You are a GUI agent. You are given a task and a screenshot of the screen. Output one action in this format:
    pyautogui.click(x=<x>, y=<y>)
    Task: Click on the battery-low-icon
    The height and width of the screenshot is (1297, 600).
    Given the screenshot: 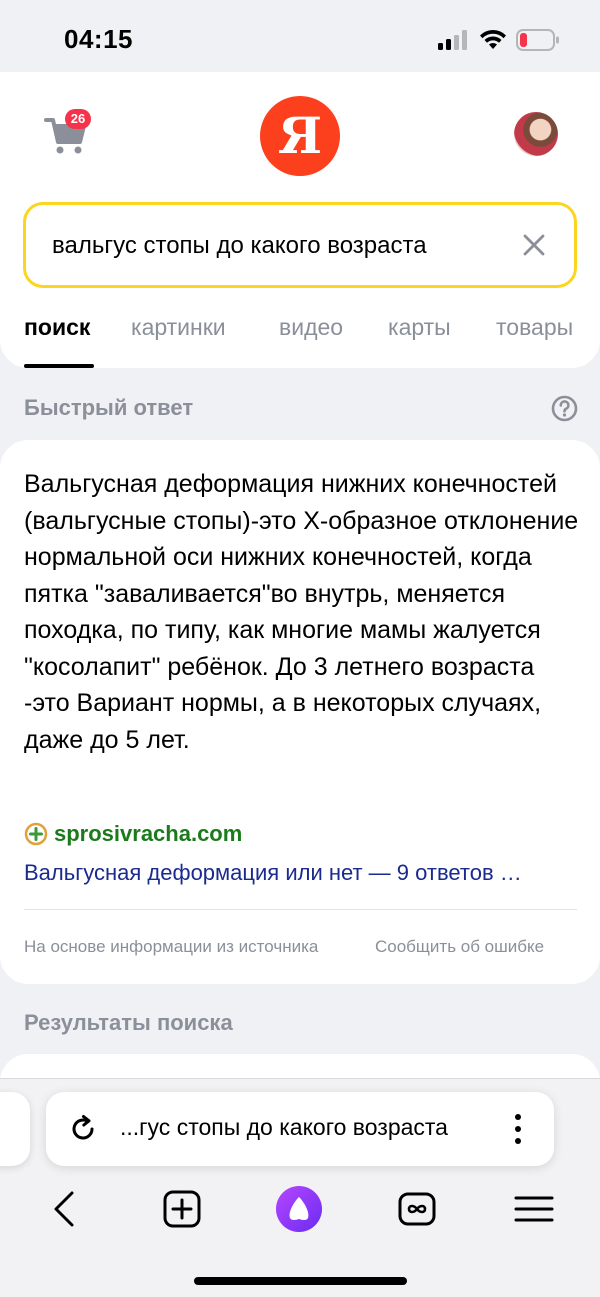 What is the action you would take?
    pyautogui.click(x=537, y=40)
    